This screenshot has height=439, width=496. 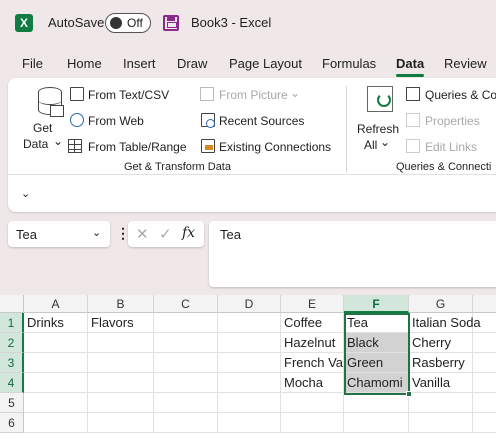 What do you see at coordinates (56, 304) in the screenshot?
I see `column-header-a: A` at bounding box center [56, 304].